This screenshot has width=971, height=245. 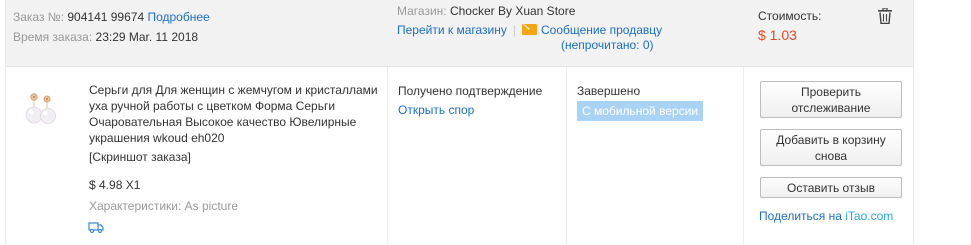 I want to click on add-to-cart-again-button: Добавить в корзину снова, so click(x=831, y=147).